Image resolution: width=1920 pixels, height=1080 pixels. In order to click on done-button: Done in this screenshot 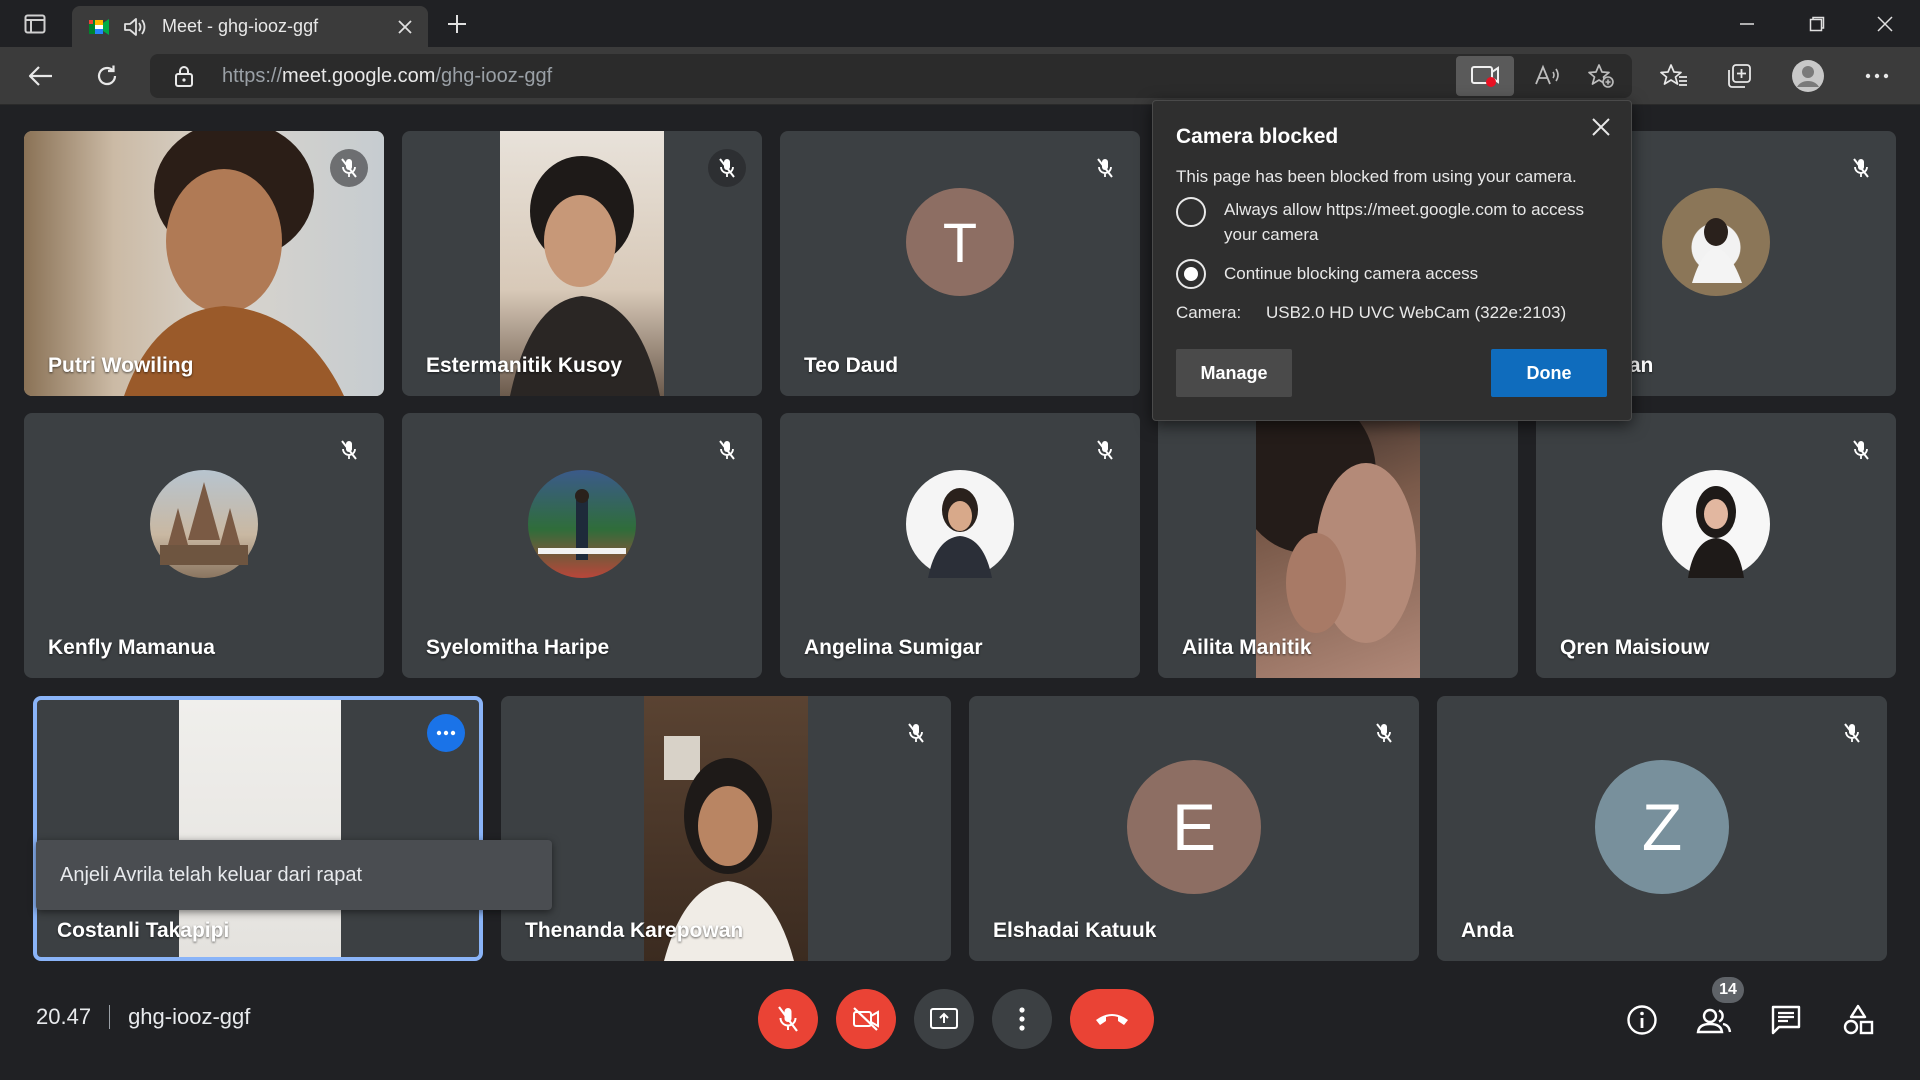, I will do `click(1549, 373)`.